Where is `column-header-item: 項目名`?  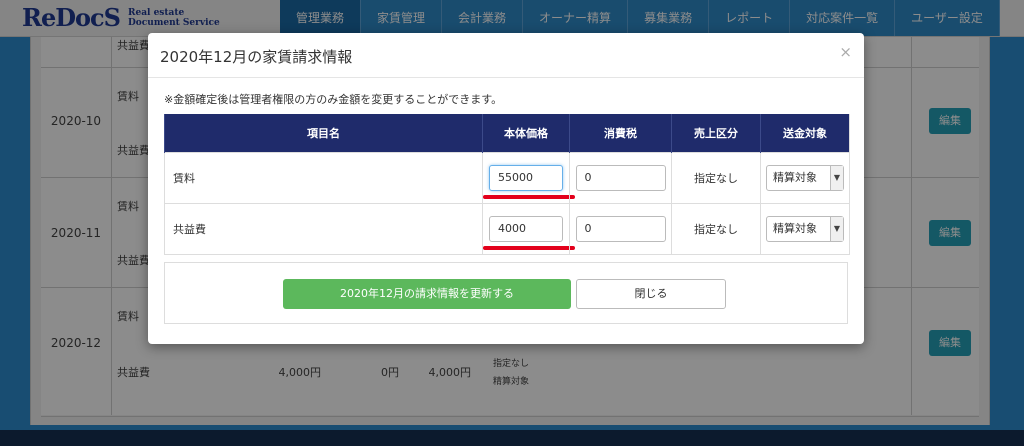
column-header-item: 項目名 is located at coordinates (323, 133).